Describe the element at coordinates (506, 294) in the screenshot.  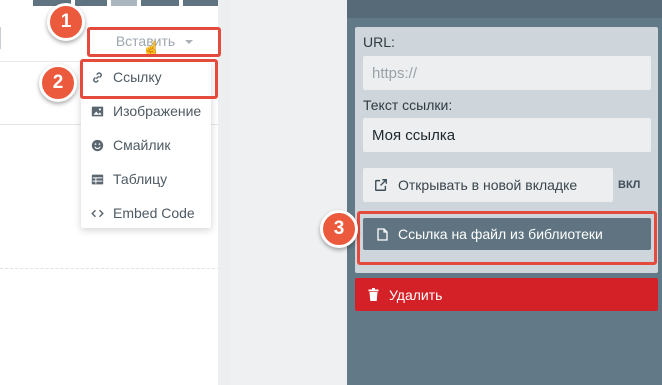
I see `delete-button: Удалить` at that location.